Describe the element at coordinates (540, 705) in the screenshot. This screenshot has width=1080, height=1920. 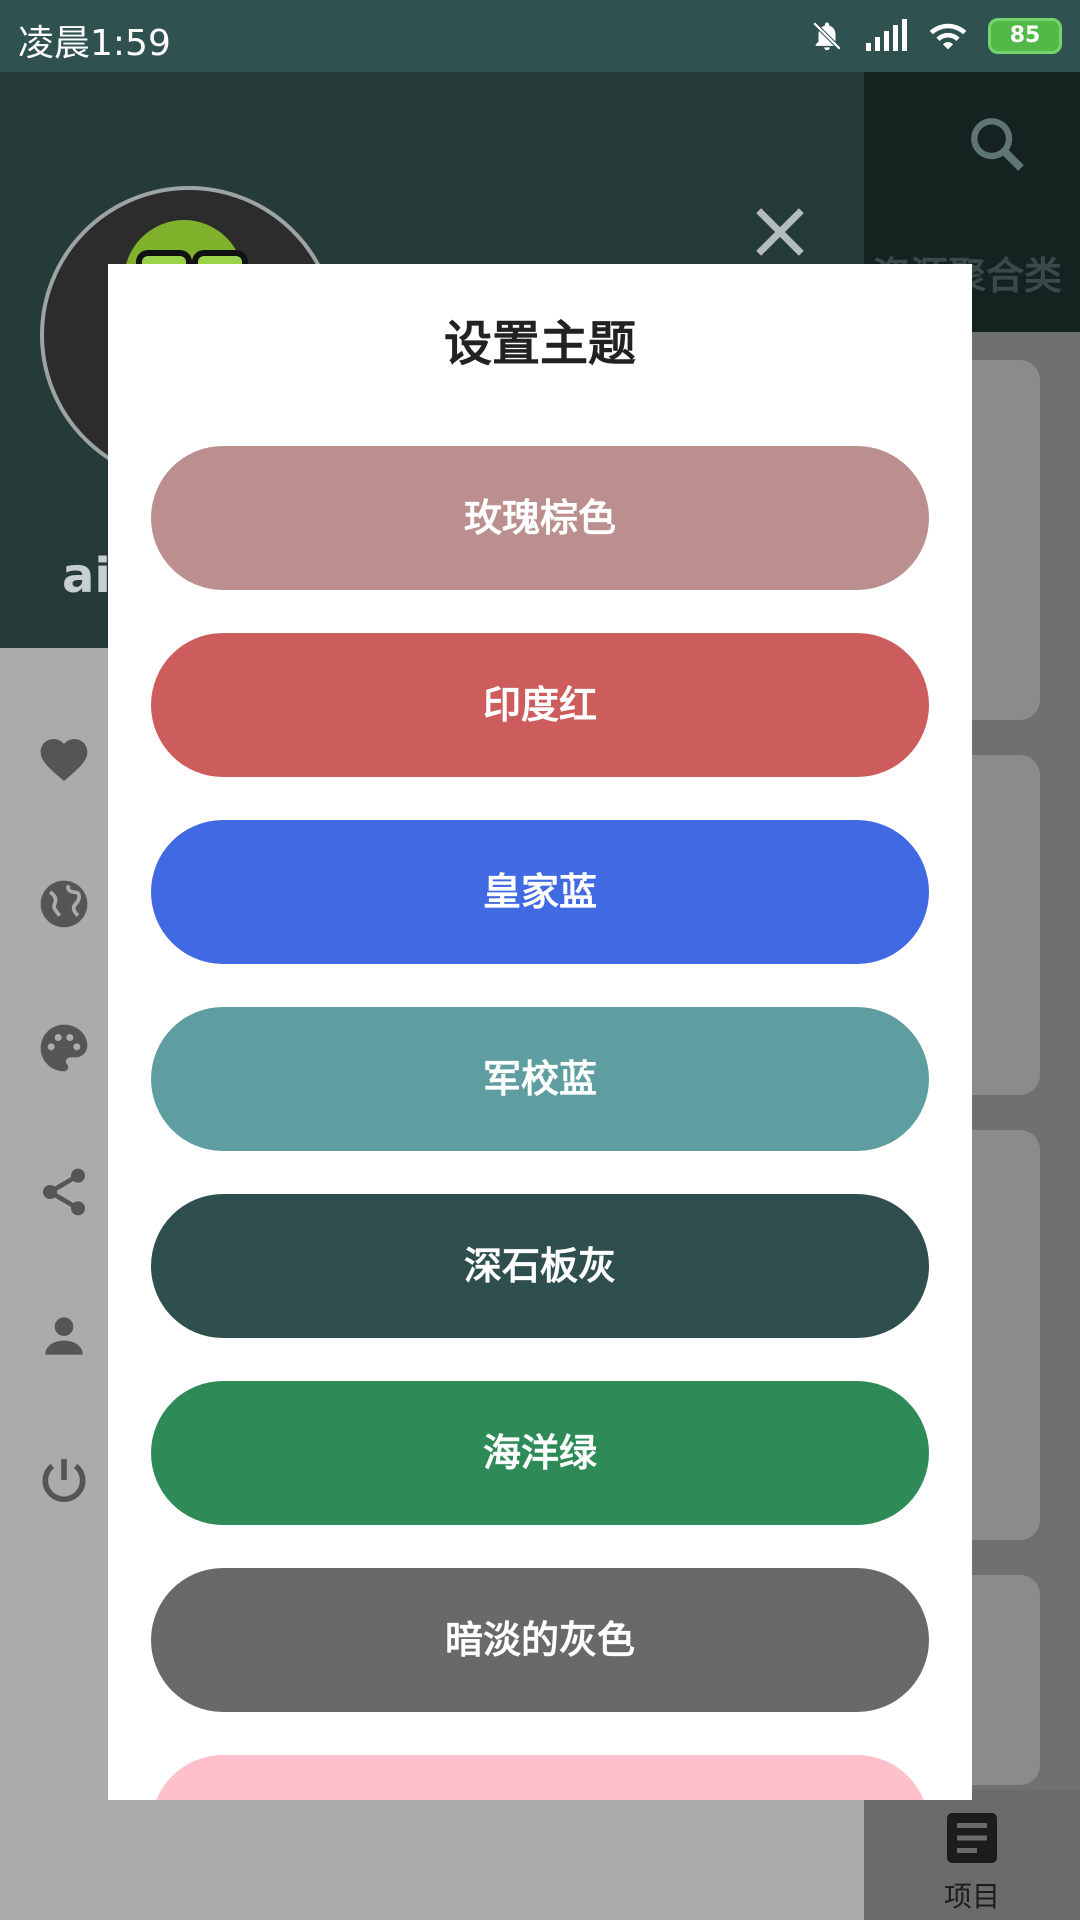
I see `theme-button: 印度红` at that location.